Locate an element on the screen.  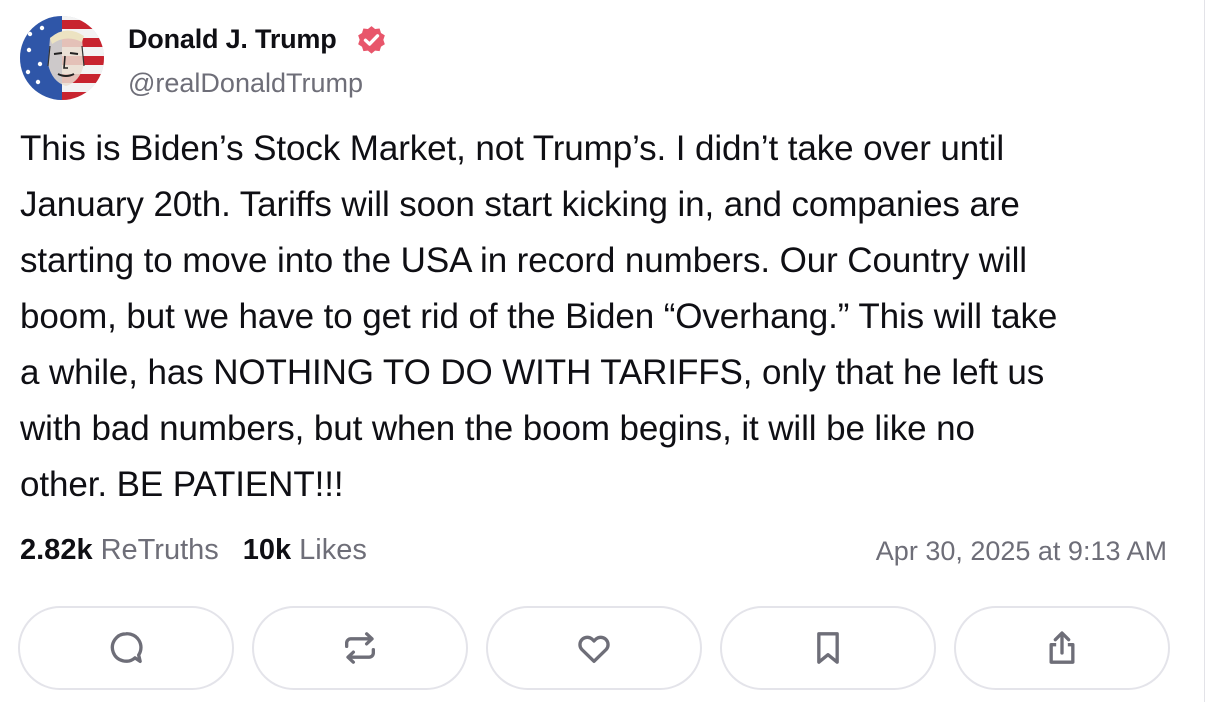
reply-button is located at coordinates (126, 648).